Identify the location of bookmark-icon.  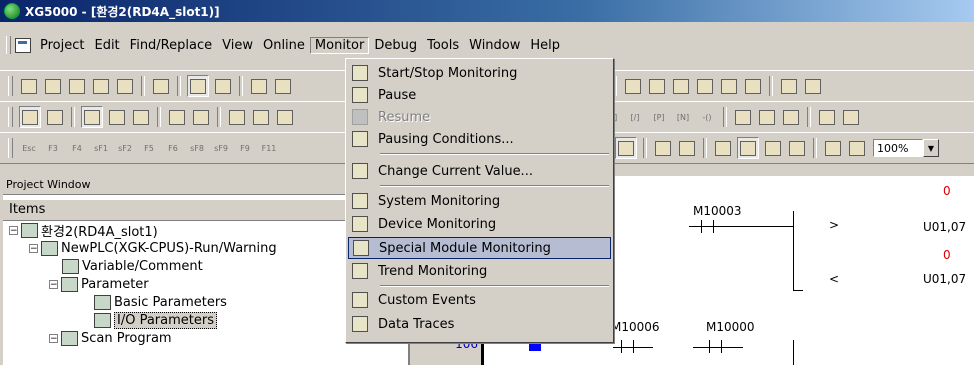
(789, 86).